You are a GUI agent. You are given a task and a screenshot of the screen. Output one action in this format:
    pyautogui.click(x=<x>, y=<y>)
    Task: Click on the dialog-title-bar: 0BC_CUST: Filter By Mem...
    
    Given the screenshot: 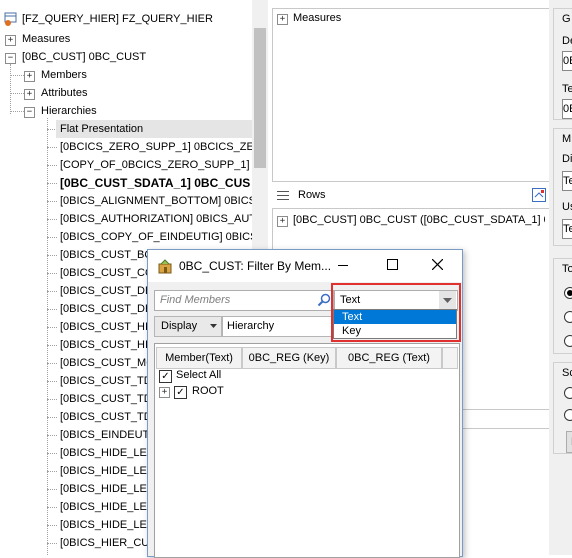 What is the action you would take?
    pyautogui.click(x=305, y=266)
    